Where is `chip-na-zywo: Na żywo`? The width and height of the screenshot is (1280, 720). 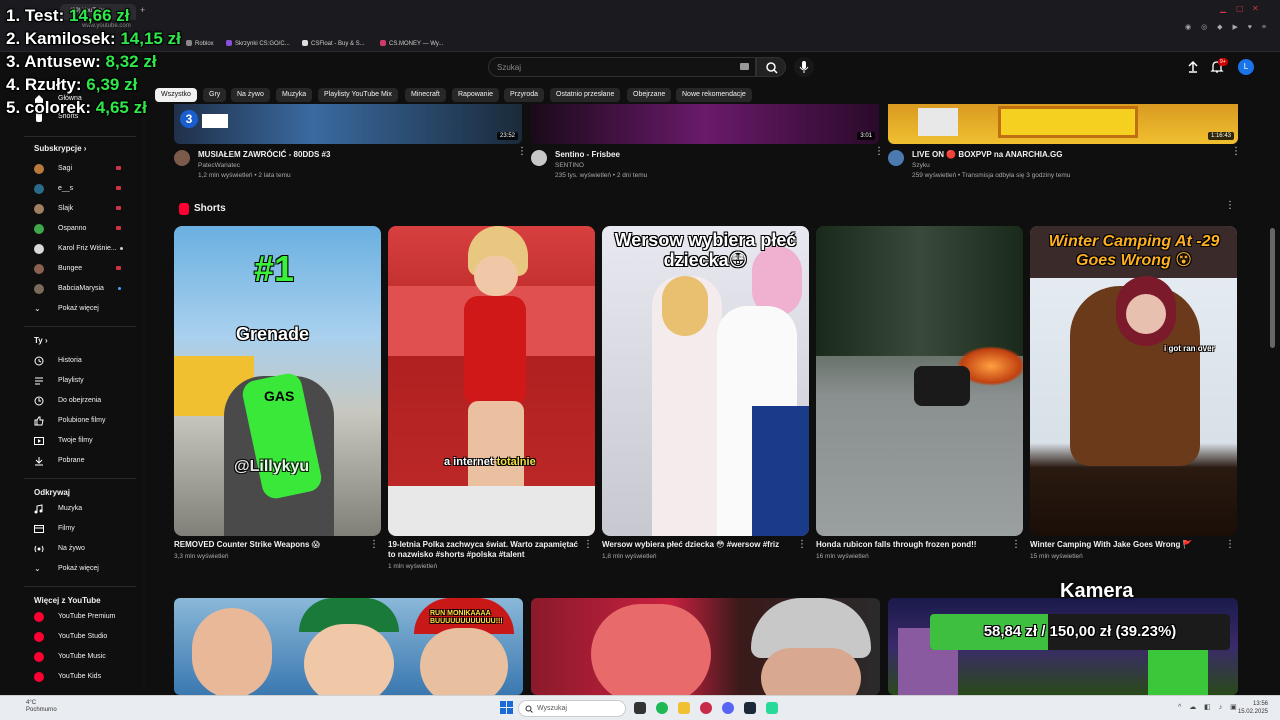 chip-na-zywo: Na żywo is located at coordinates (250, 95).